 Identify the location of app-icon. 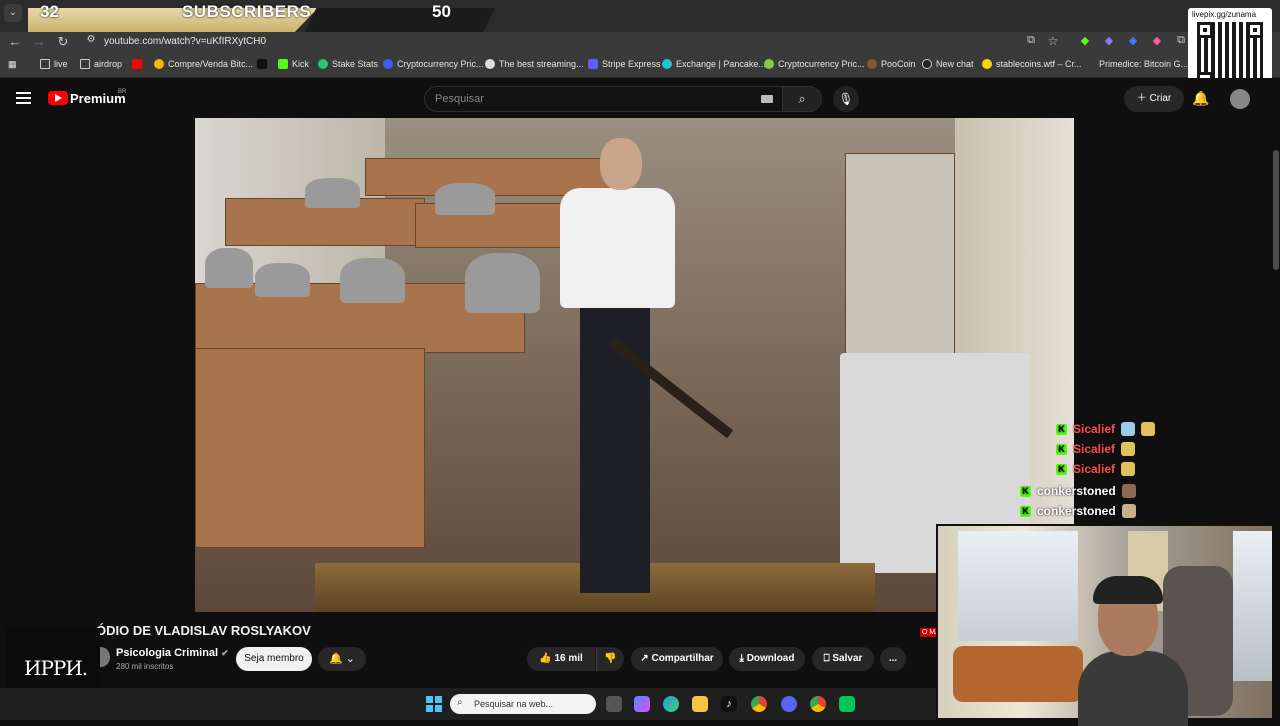
(847, 704).